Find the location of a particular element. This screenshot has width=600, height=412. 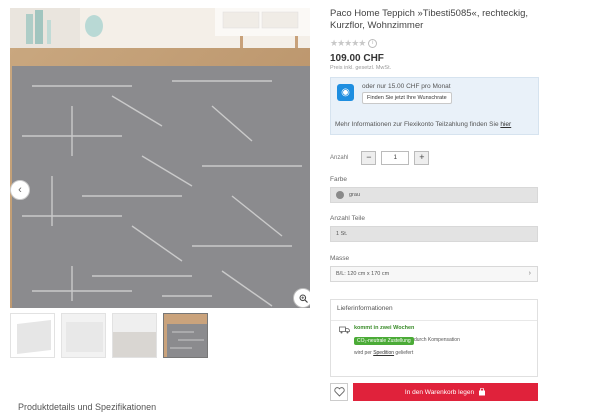

spedition-link: Spedition is located at coordinates (383, 353).